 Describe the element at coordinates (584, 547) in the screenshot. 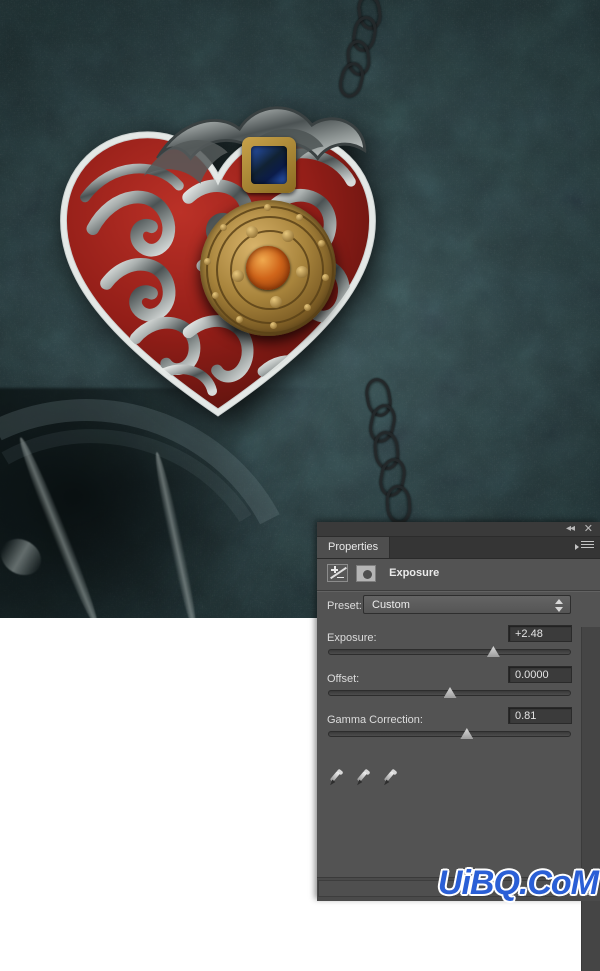

I see `hamburger-menu-icon` at that location.